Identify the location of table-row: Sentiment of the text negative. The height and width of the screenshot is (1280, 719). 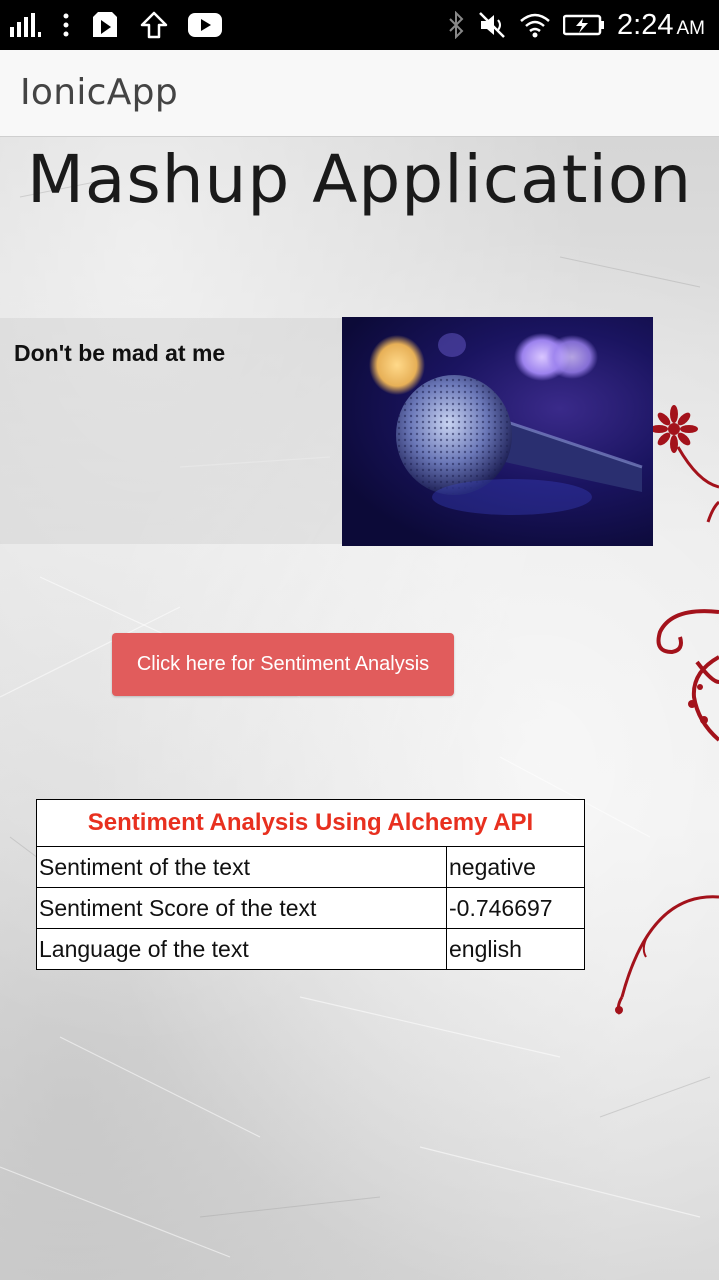
(310, 867).